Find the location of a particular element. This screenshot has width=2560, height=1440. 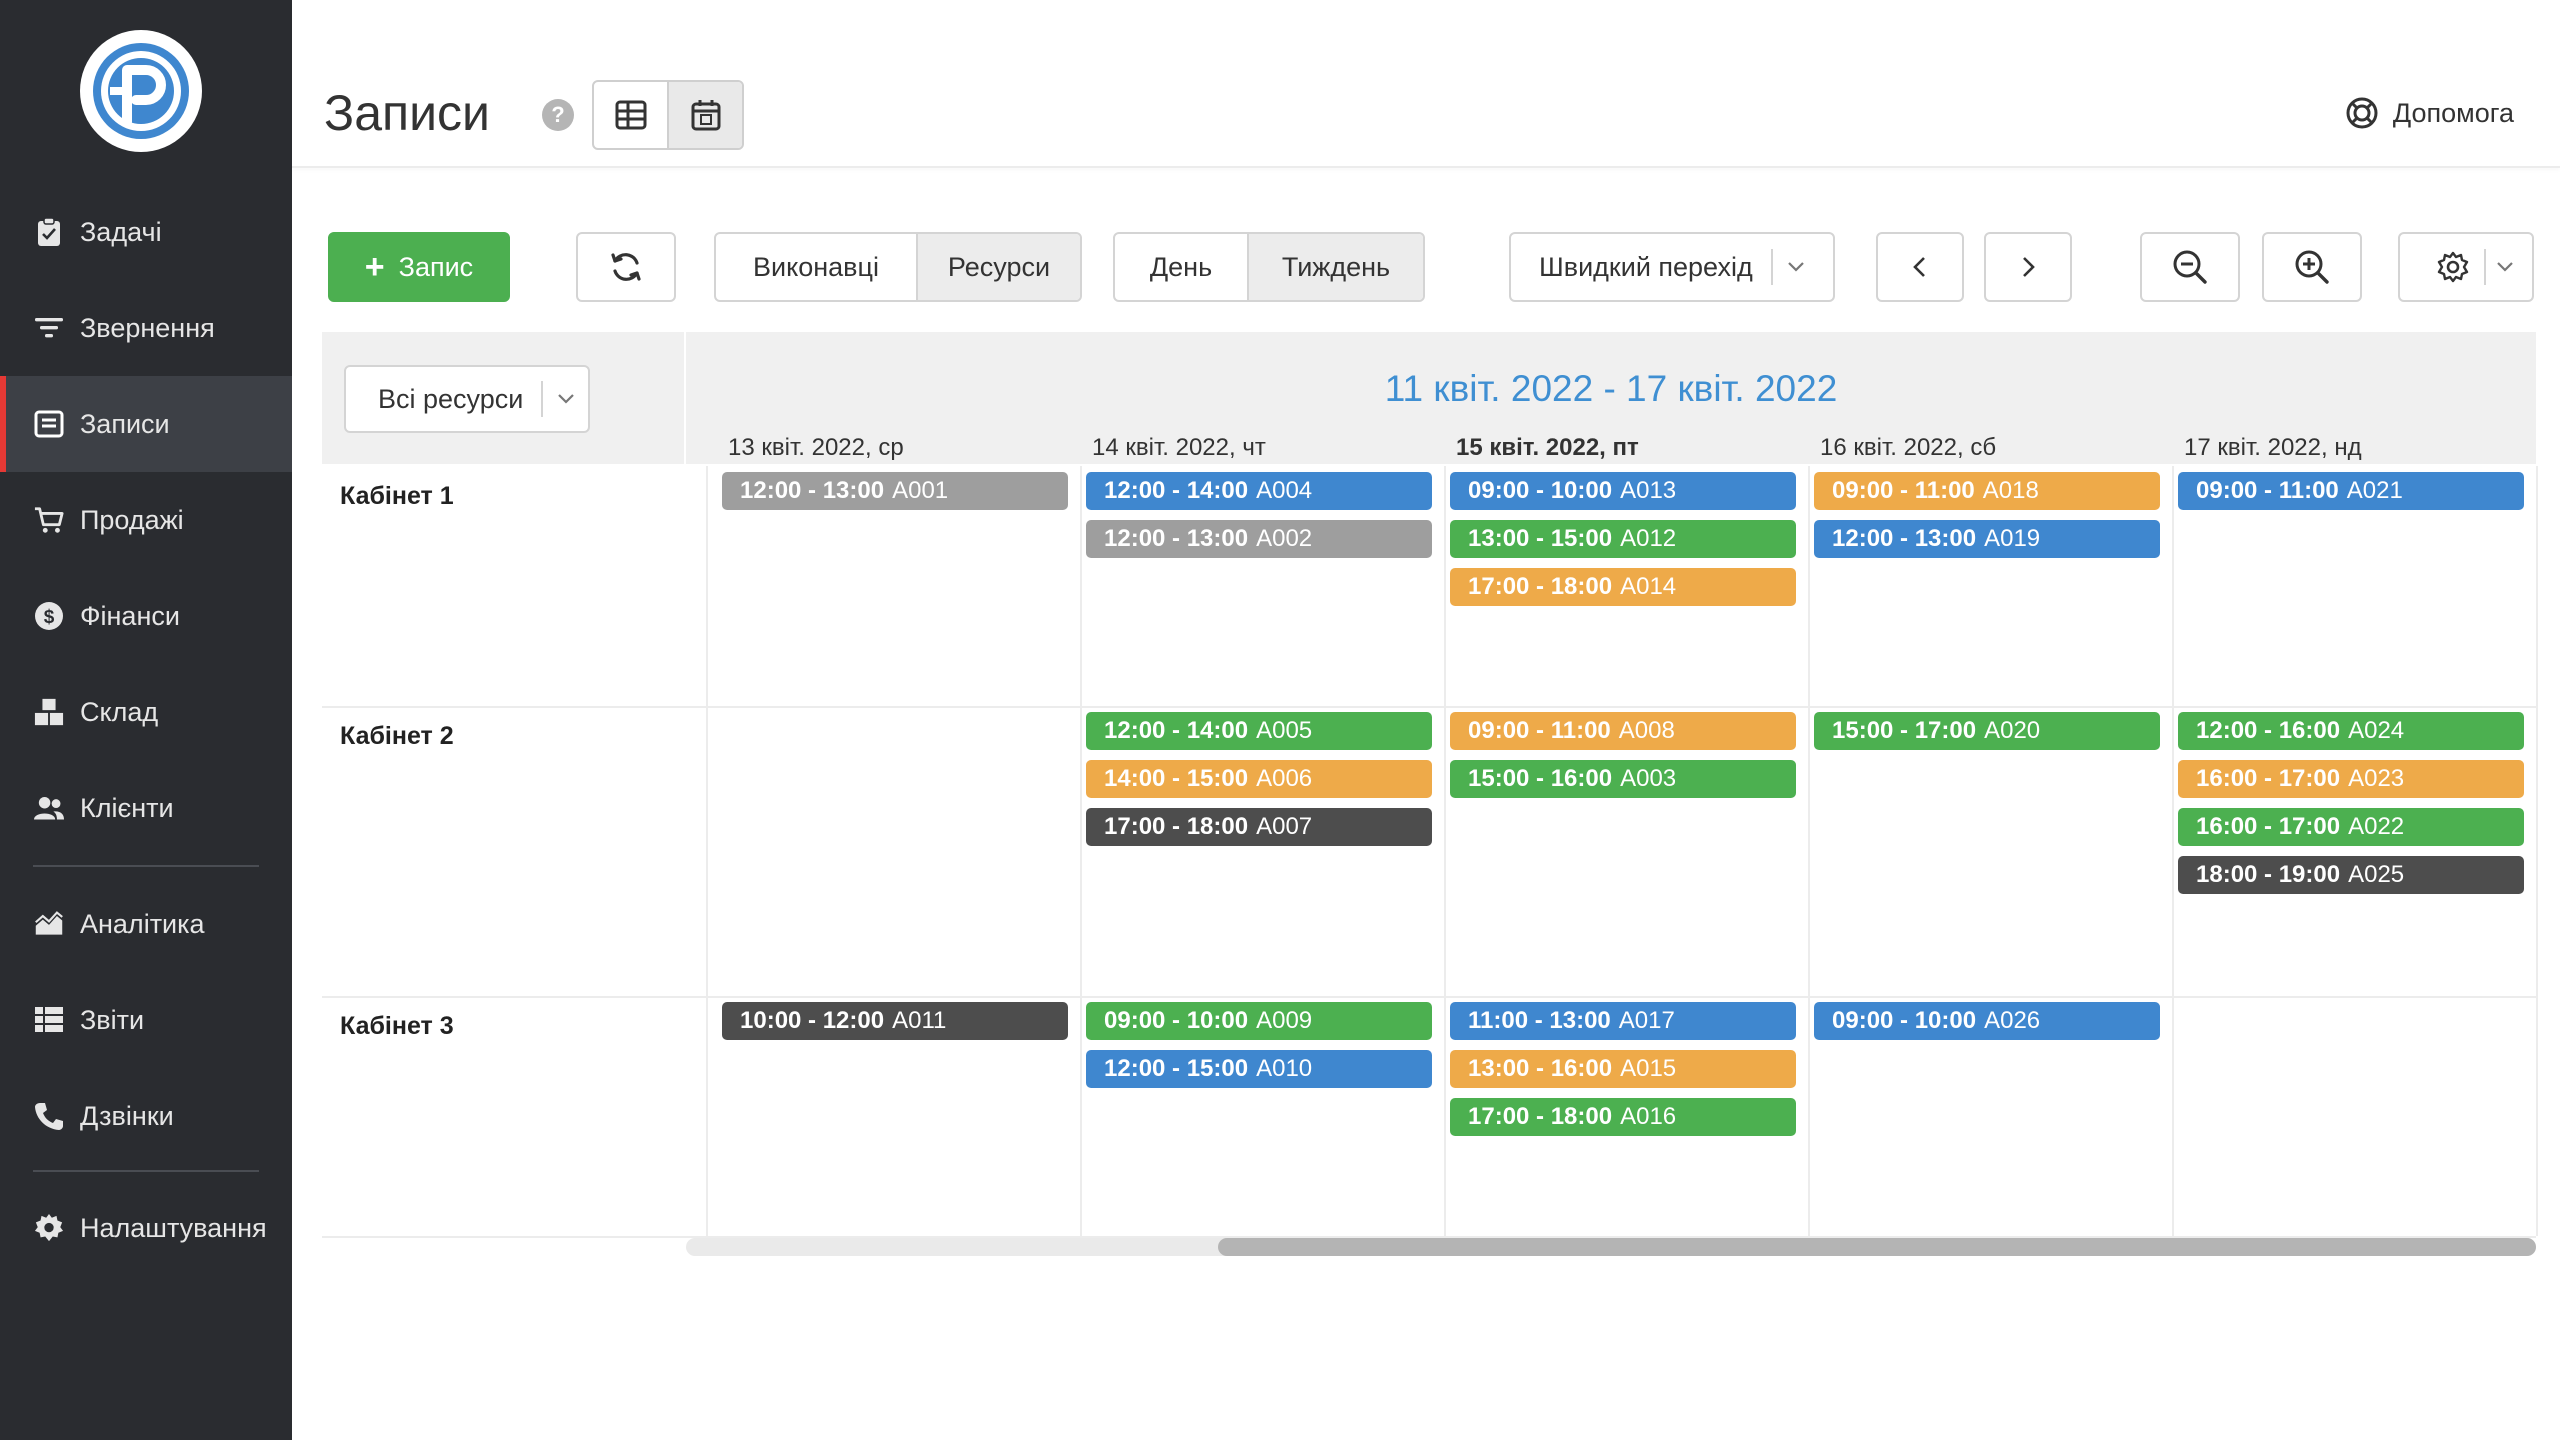

quick-jump-label: Швидкий перехід is located at coordinates (1646, 266).